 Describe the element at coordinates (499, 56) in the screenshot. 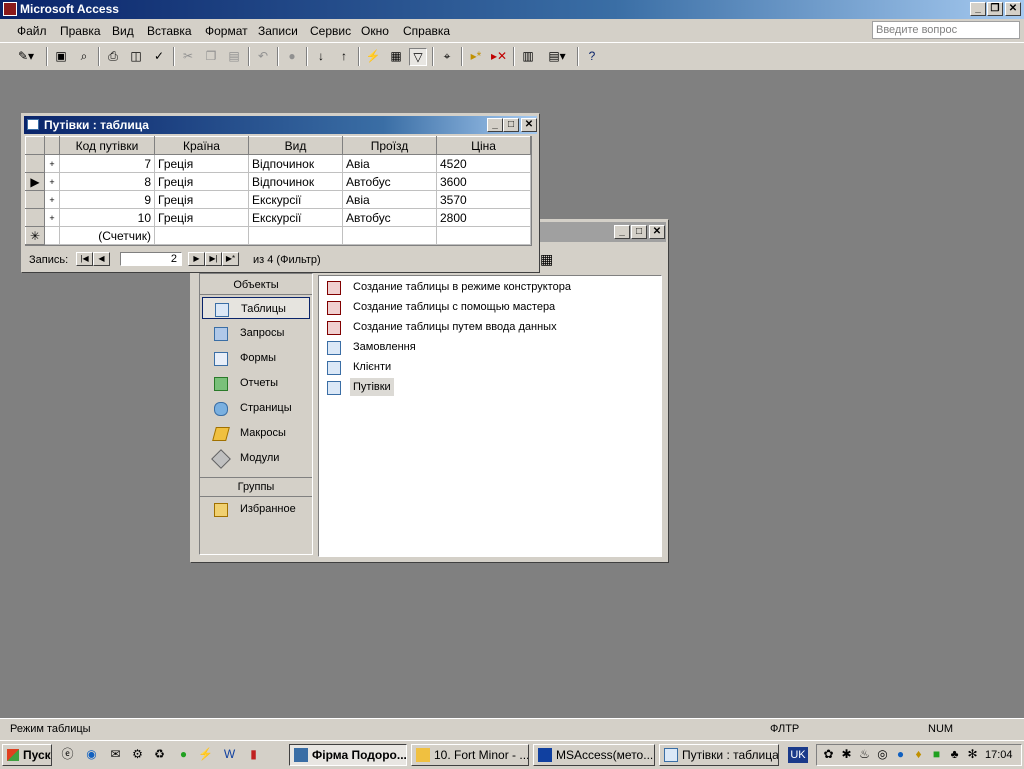

I see `delete-record-icon: ▸✕` at that location.